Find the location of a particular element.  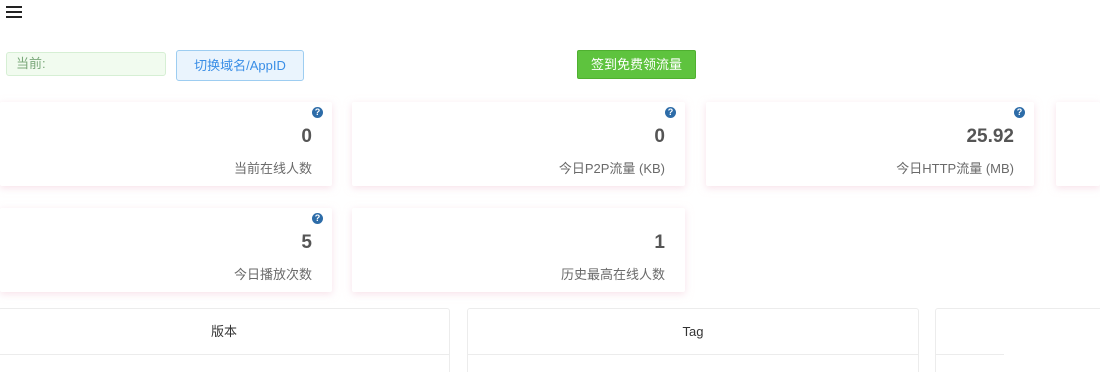

stat-label: 今日HTTP流量 (MB) is located at coordinates (955, 168).